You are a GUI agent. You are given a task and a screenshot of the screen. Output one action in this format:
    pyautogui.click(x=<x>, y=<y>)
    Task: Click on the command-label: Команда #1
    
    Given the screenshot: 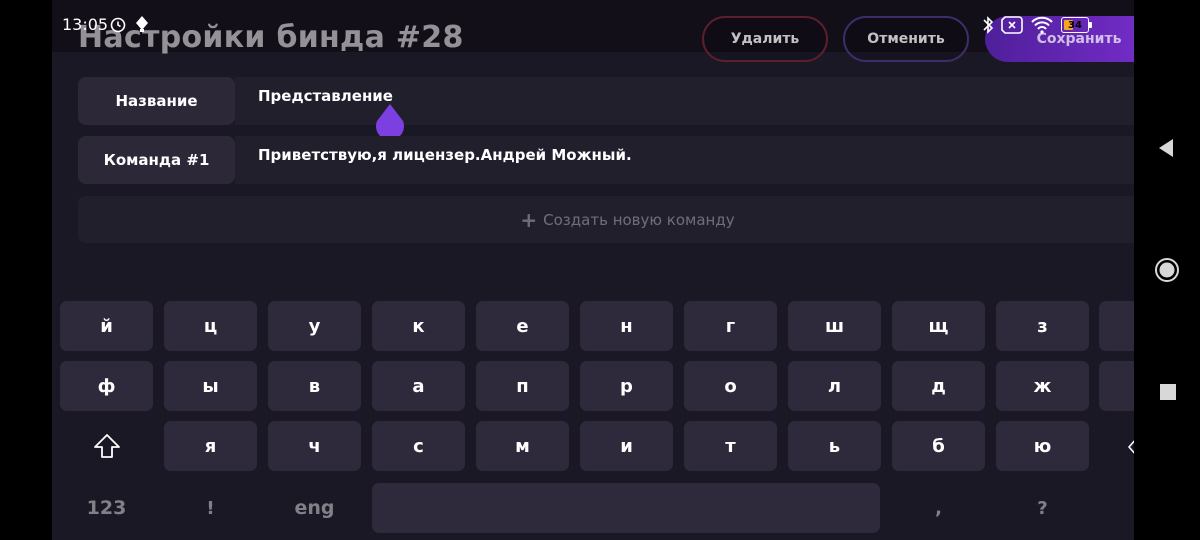 What is the action you would take?
    pyautogui.click(x=156, y=160)
    